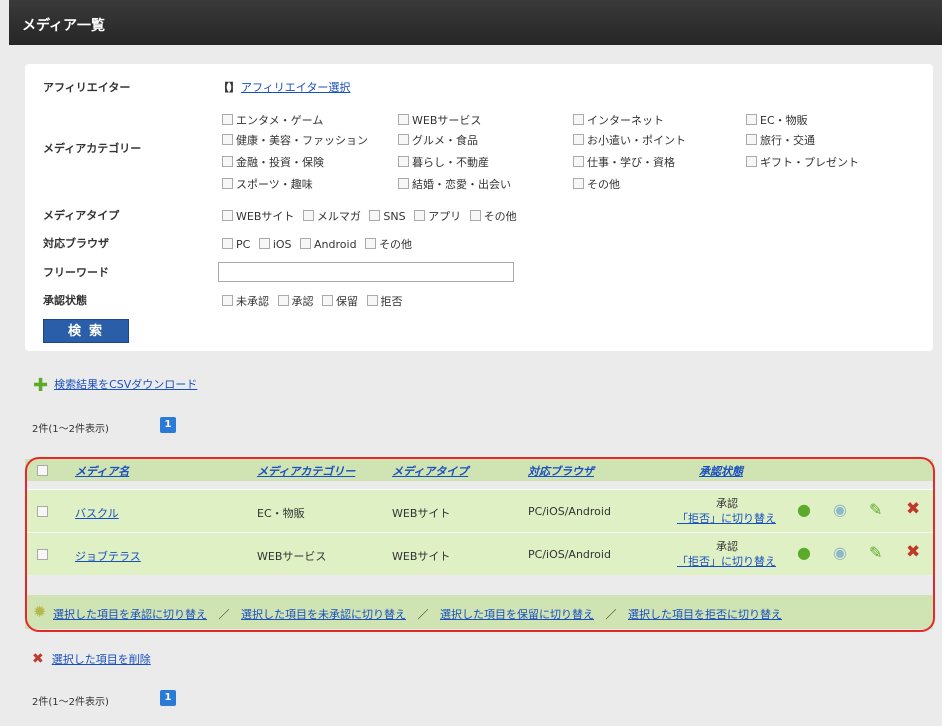  I want to click on bulk-hold-link: 選択した項目を保留に切り替え, so click(517, 614).